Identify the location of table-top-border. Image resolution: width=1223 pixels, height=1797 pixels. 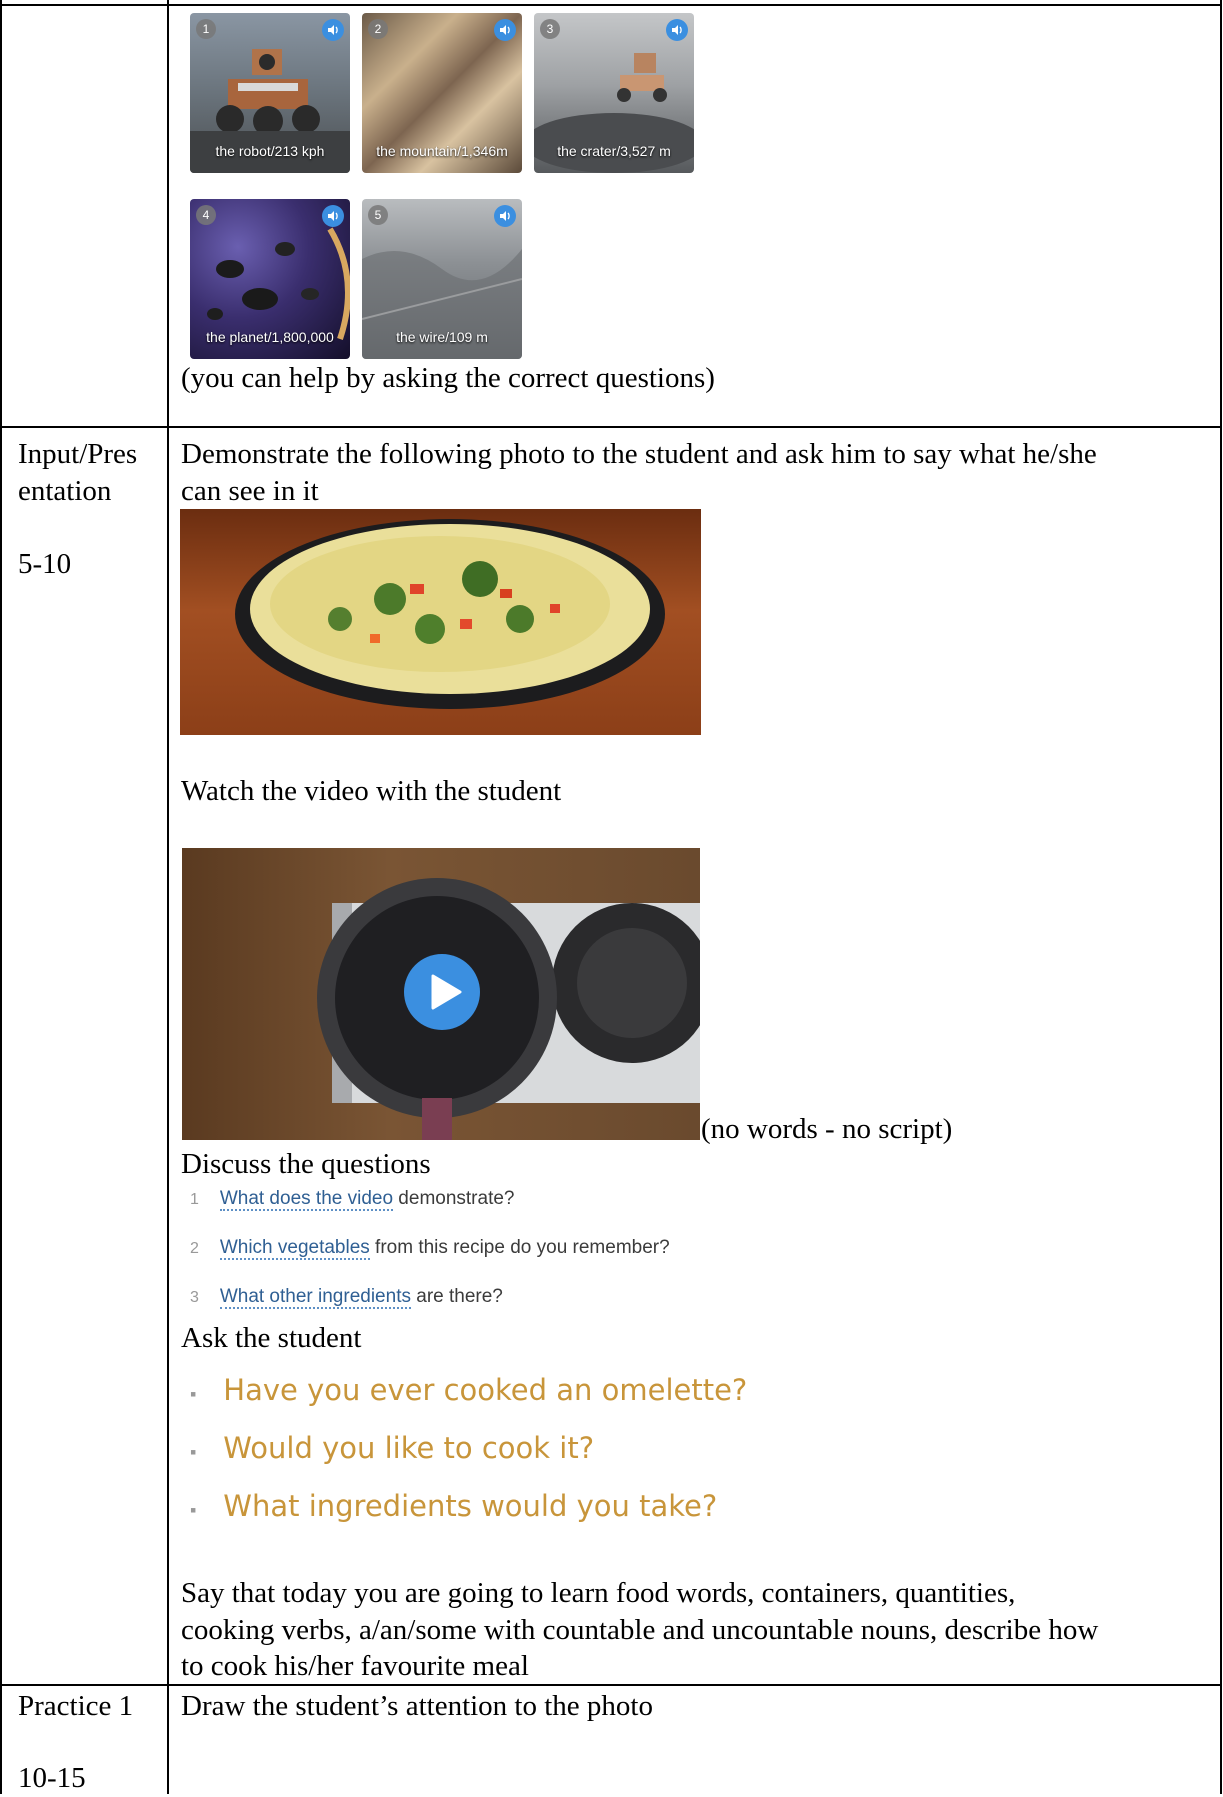
(611, 5).